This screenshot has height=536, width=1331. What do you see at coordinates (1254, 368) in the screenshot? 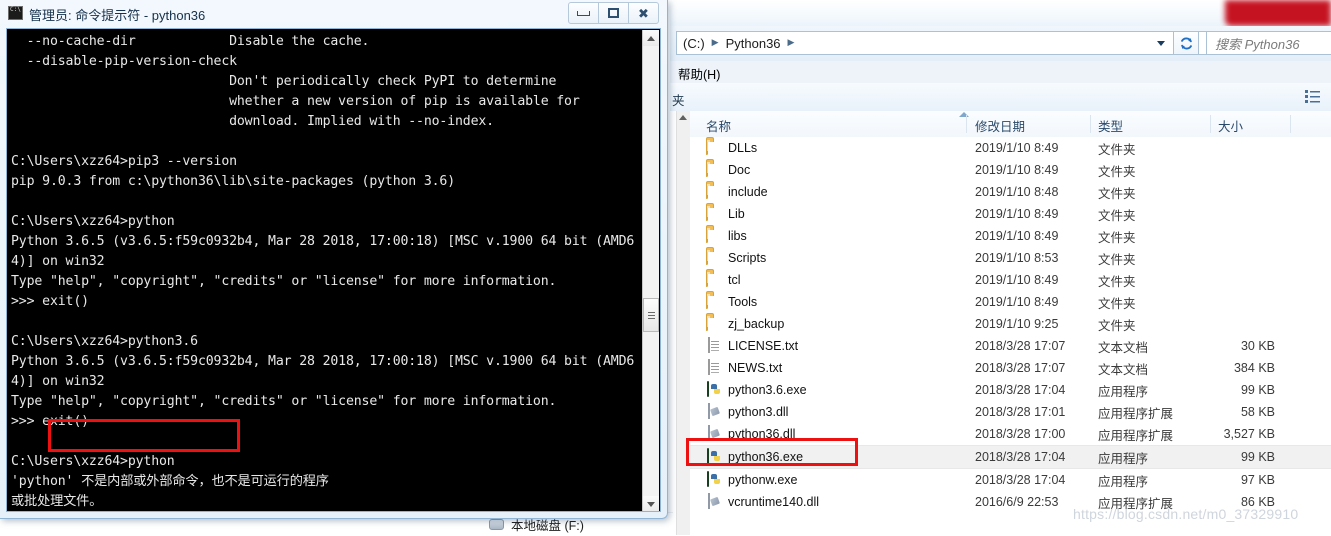
I see `file-size: 384 KB` at bounding box center [1254, 368].